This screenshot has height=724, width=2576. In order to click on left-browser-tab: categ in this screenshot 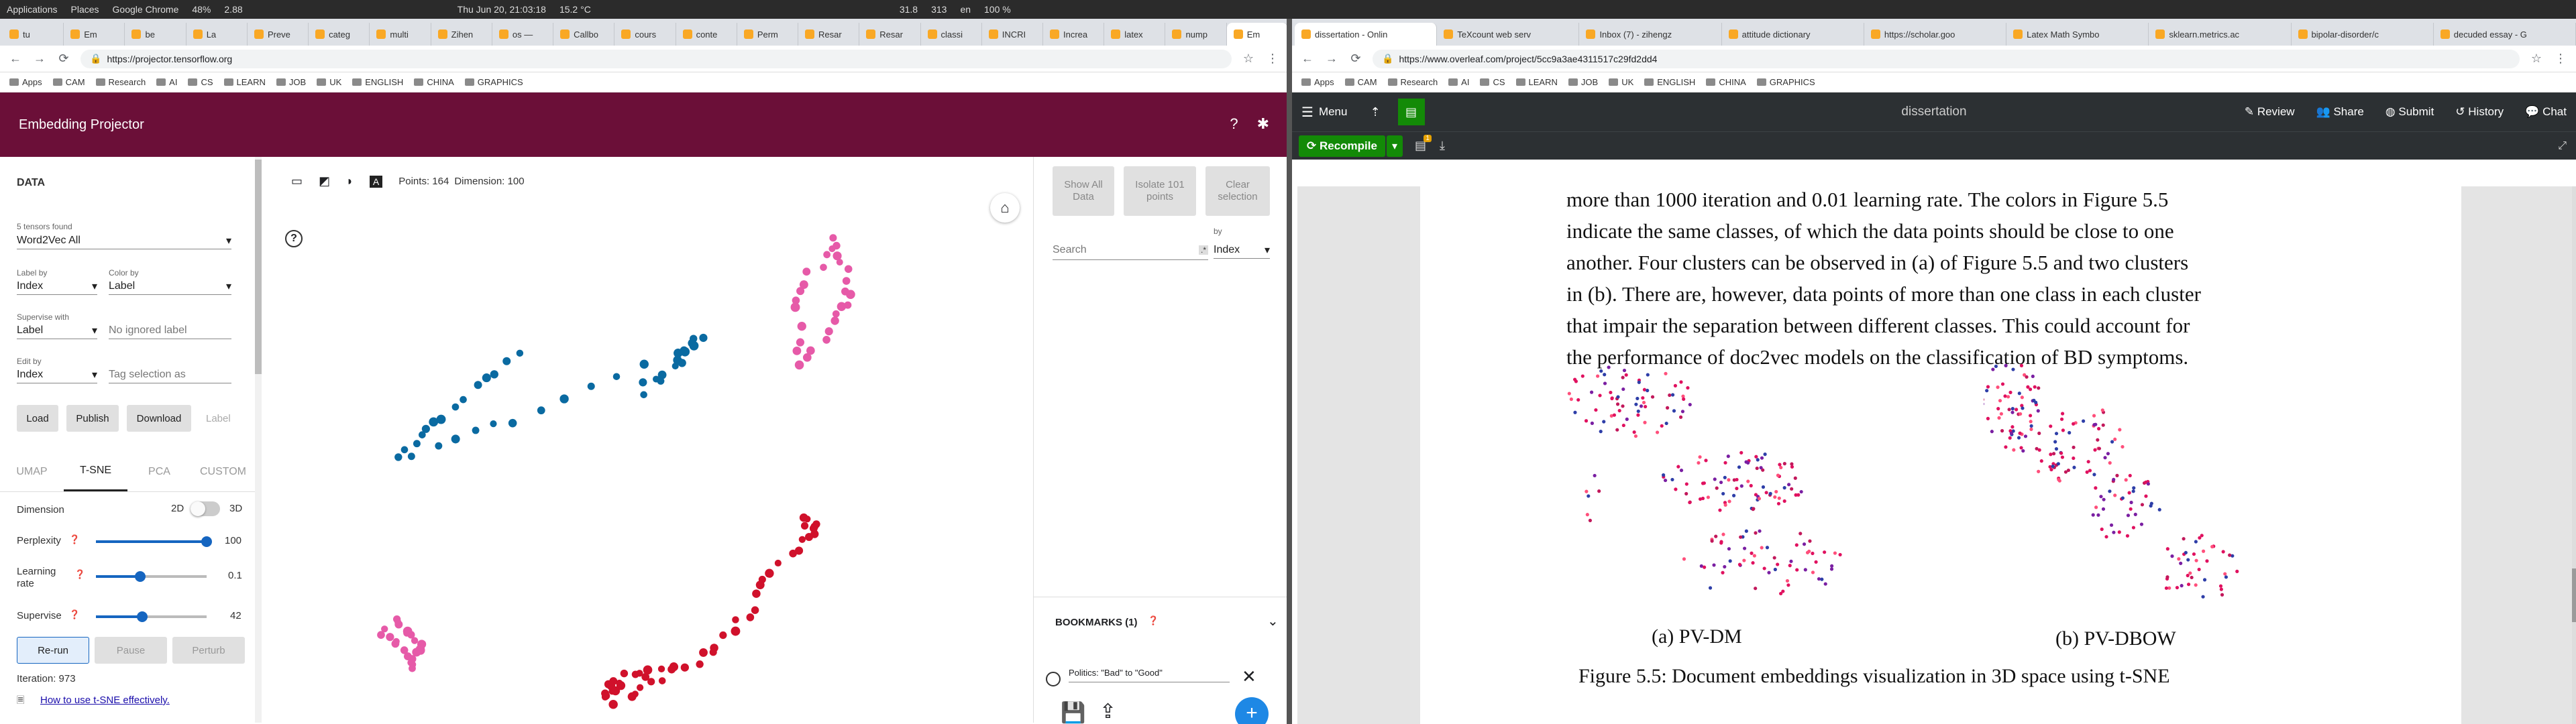, I will do `click(339, 34)`.